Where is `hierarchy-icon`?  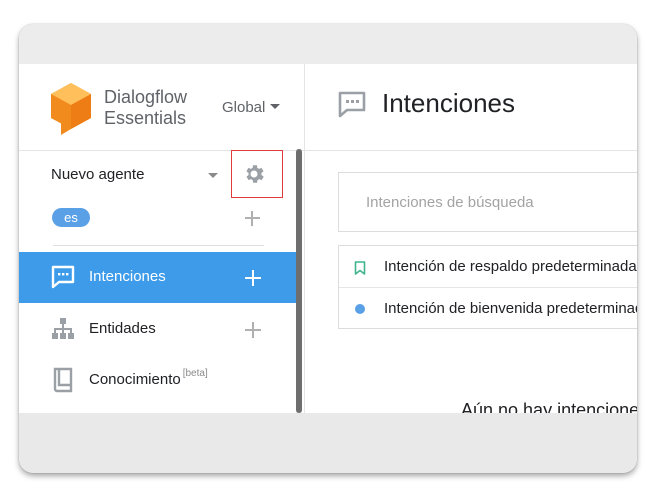
hierarchy-icon is located at coordinates (63, 328).